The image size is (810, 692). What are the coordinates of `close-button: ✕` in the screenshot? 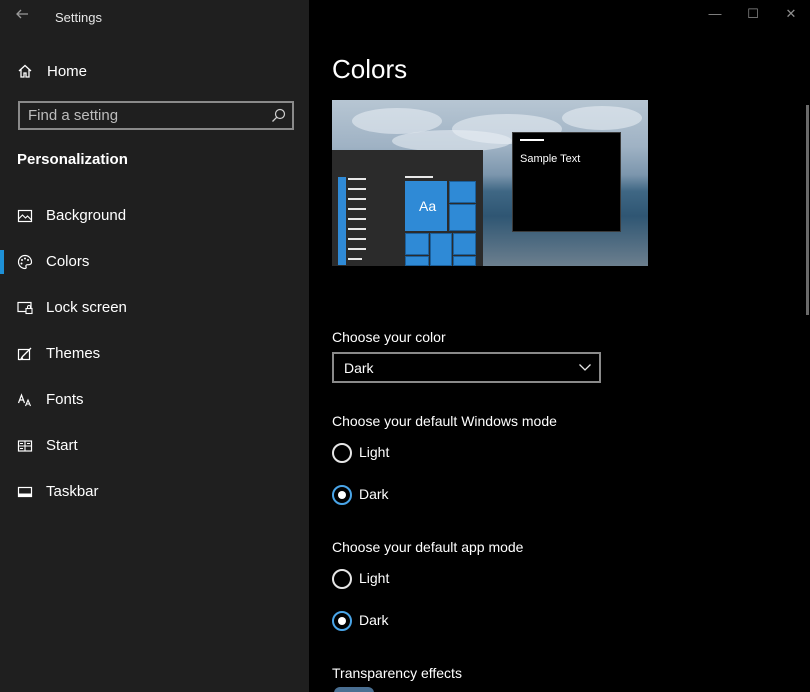 It's located at (791, 14).